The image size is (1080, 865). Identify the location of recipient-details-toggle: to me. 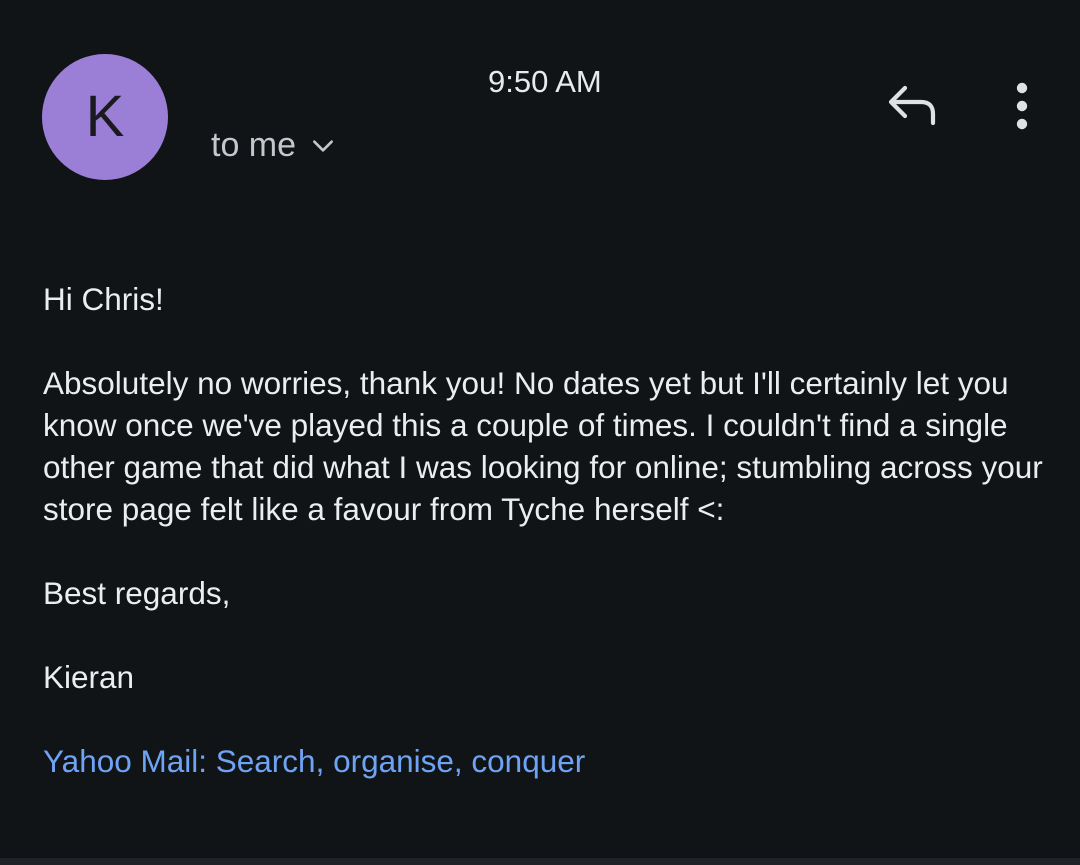
(273, 145).